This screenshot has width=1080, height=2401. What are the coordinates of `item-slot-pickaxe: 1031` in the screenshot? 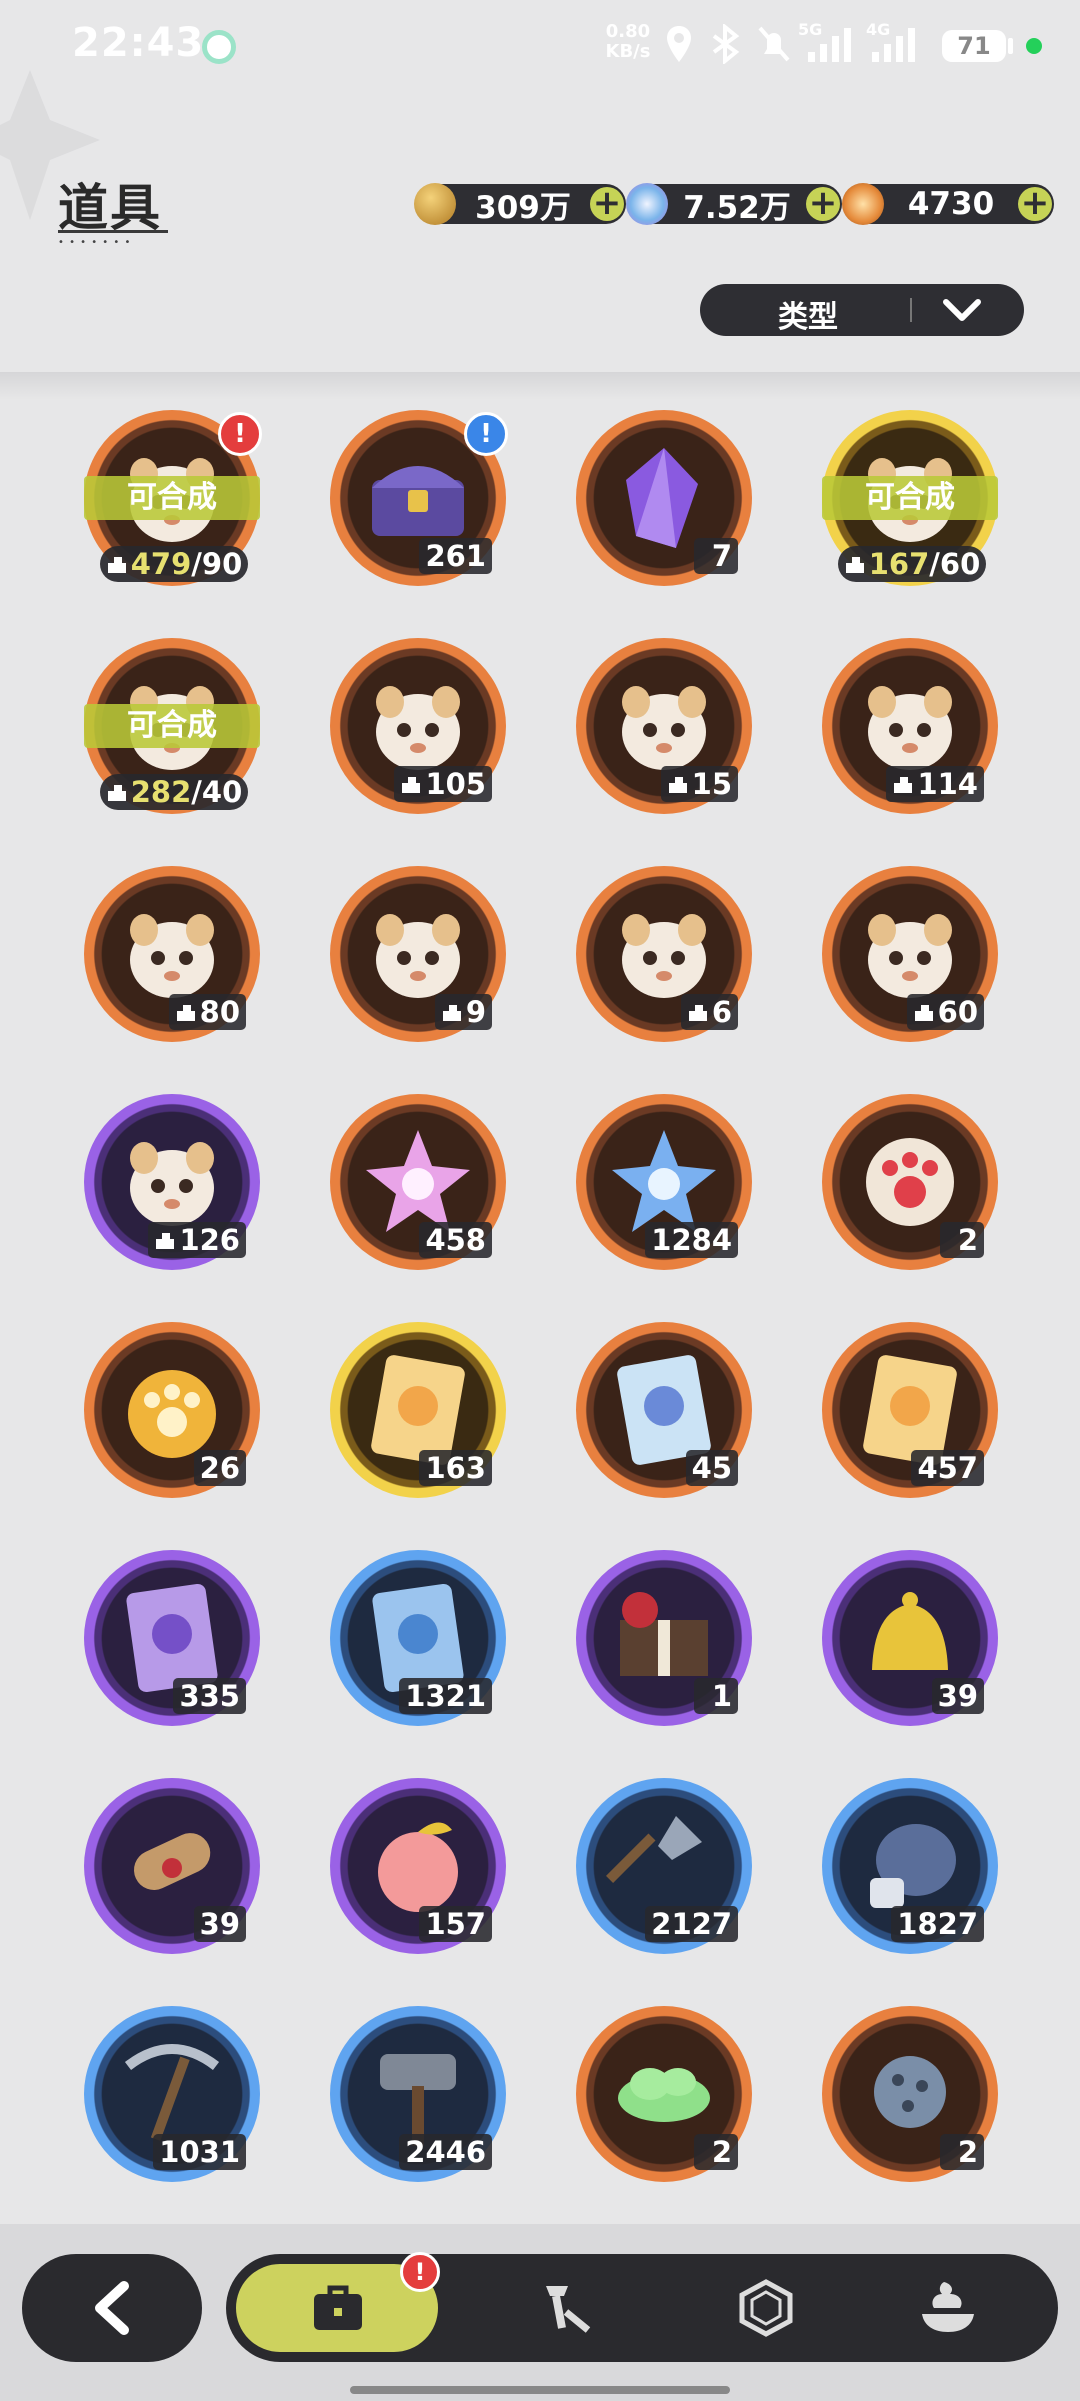 It's located at (172, 2094).